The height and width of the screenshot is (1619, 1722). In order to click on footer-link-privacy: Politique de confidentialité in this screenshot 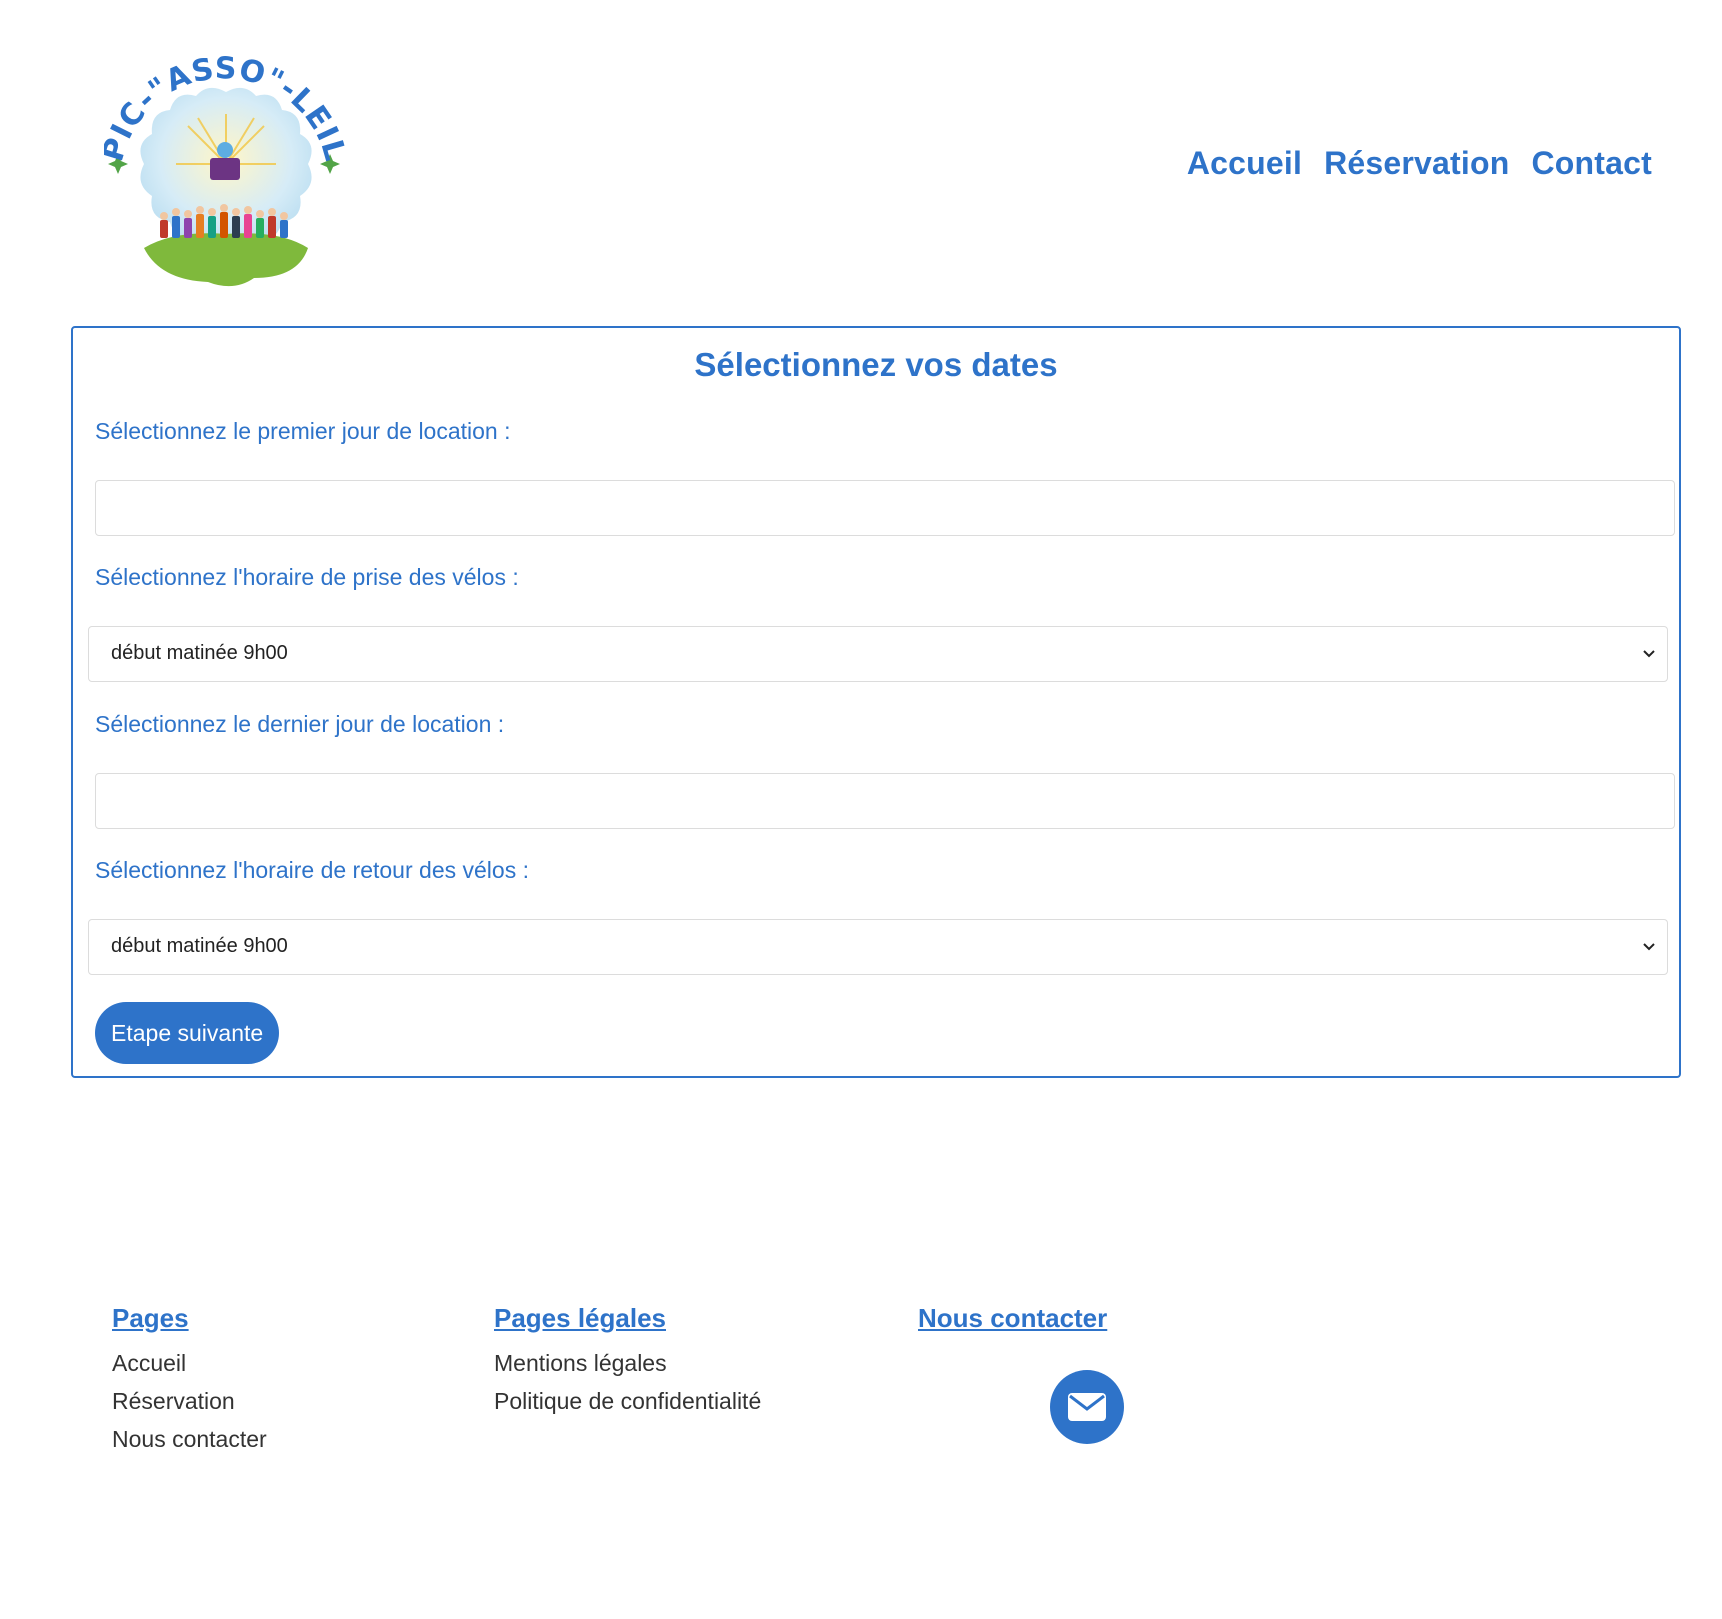, I will do `click(627, 1401)`.